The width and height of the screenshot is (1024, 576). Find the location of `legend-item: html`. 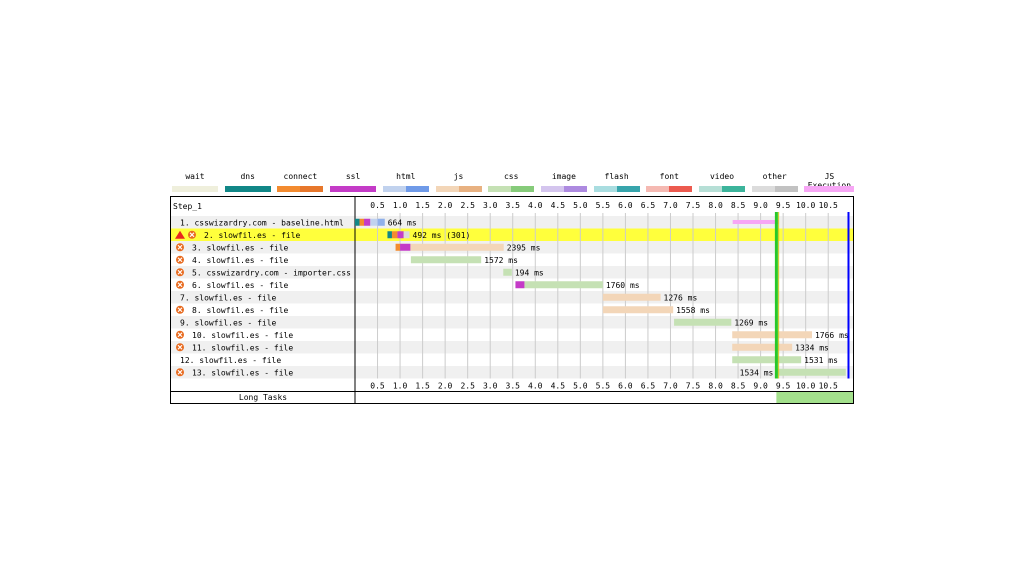

legend-item: html is located at coordinates (405, 182).